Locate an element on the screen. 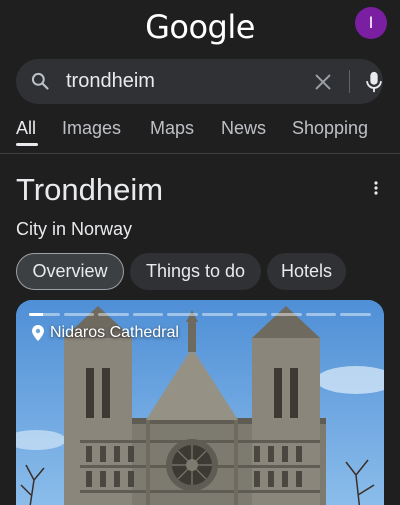  entity-subtitle: City in Norway is located at coordinates (74, 229).